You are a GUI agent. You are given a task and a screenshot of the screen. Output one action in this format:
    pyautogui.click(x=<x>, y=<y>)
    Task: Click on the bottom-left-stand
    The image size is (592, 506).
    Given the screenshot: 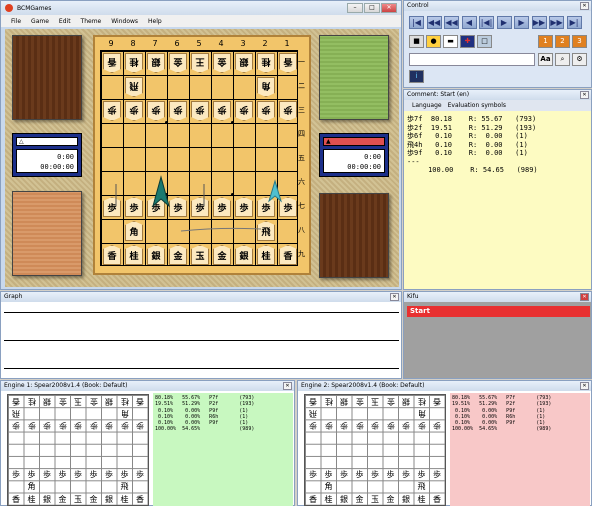 What is the action you would take?
    pyautogui.click(x=47, y=233)
    